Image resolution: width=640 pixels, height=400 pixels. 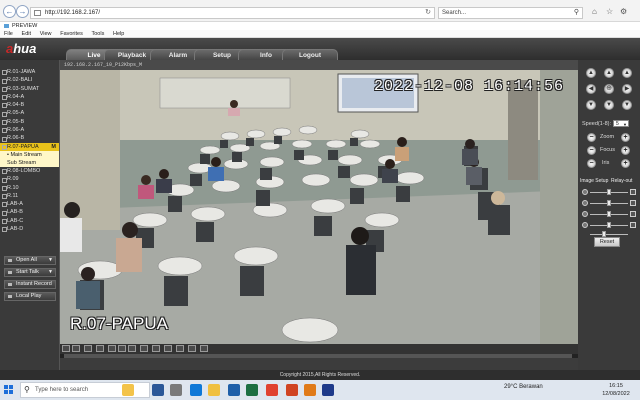 I want to click on channel-item: R.02-BALI, so click(x=29, y=80).